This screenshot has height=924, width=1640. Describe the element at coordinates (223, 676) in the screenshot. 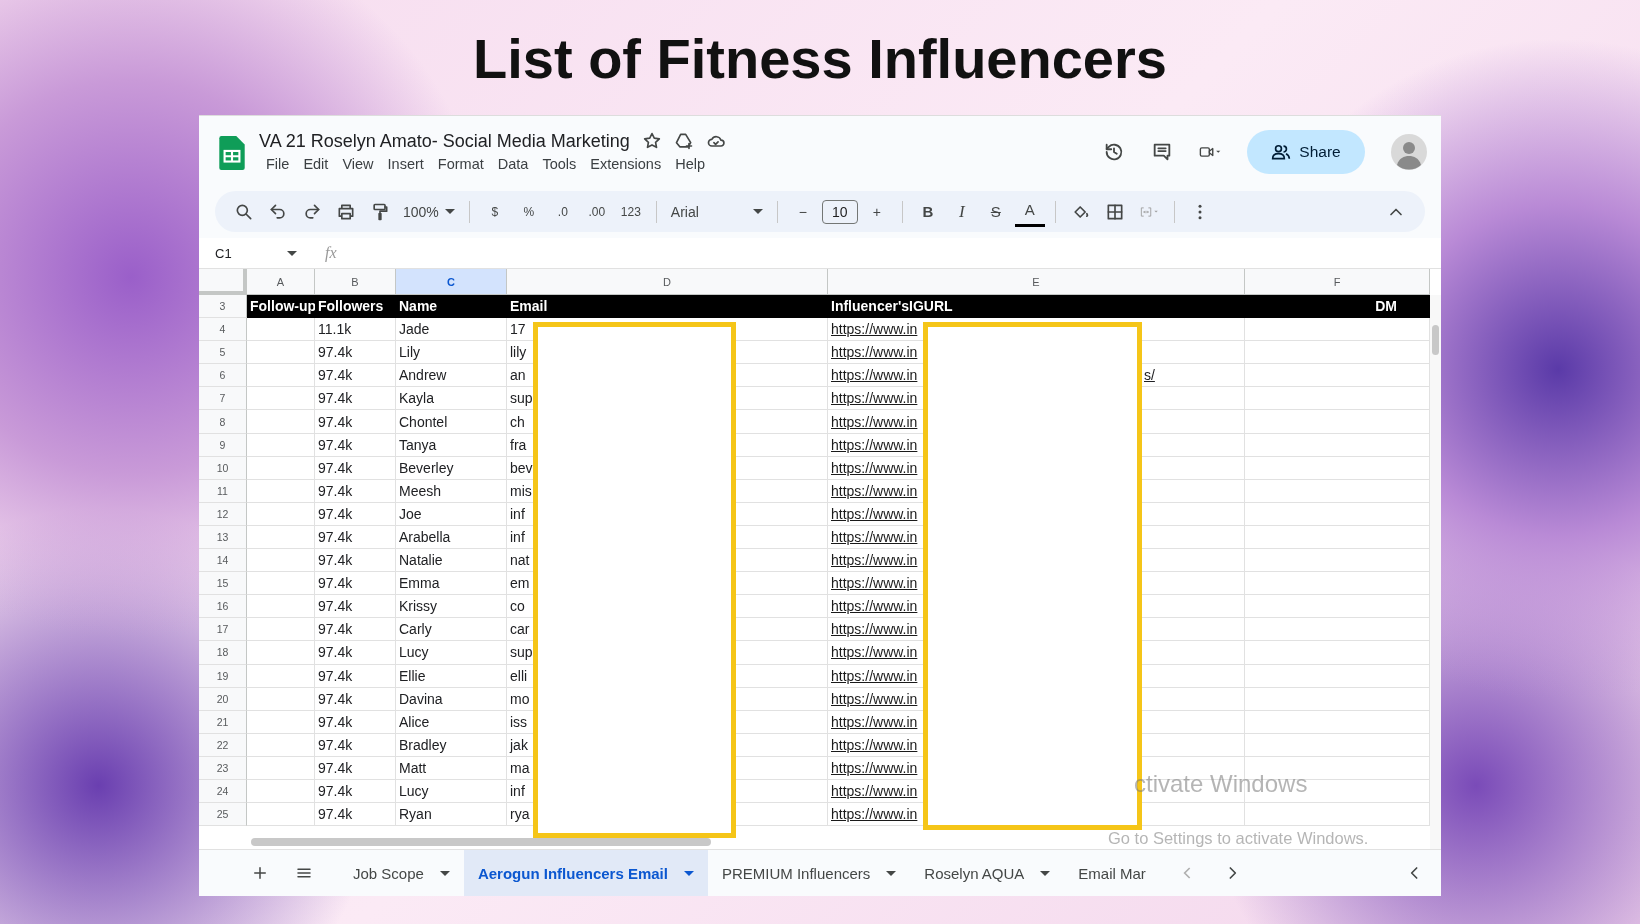

I see `row-number: 19` at that location.